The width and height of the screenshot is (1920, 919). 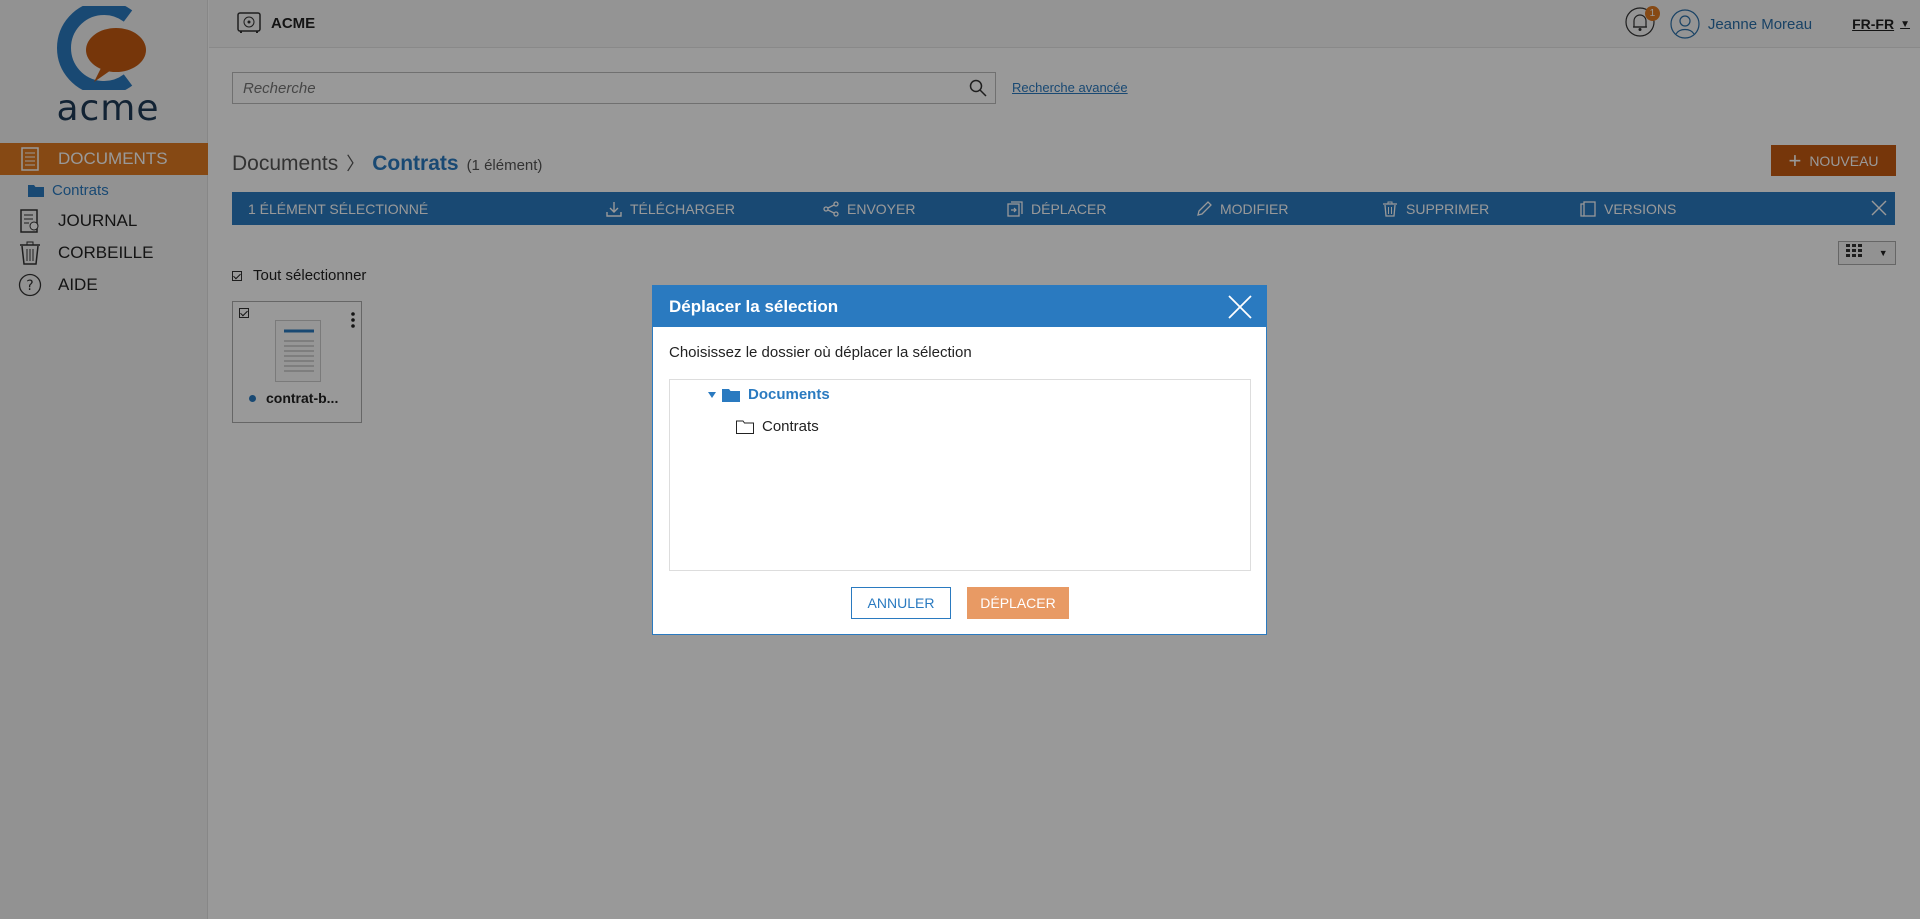 I want to click on folder-outline-icon, so click(x=745, y=427).